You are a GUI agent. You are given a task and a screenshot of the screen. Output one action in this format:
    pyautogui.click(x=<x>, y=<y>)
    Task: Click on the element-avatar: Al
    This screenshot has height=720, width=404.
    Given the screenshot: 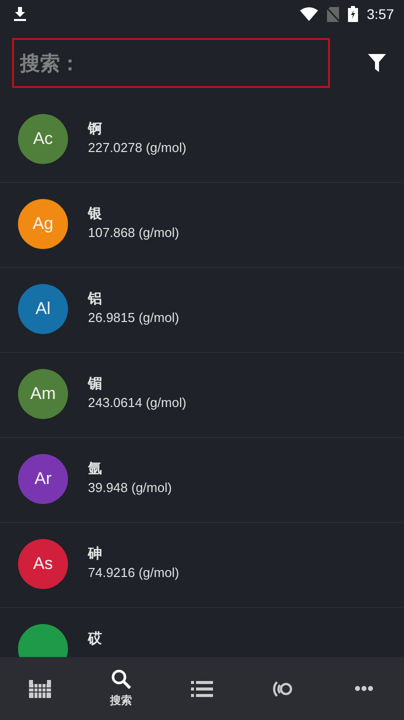 What is the action you would take?
    pyautogui.click(x=43, y=309)
    